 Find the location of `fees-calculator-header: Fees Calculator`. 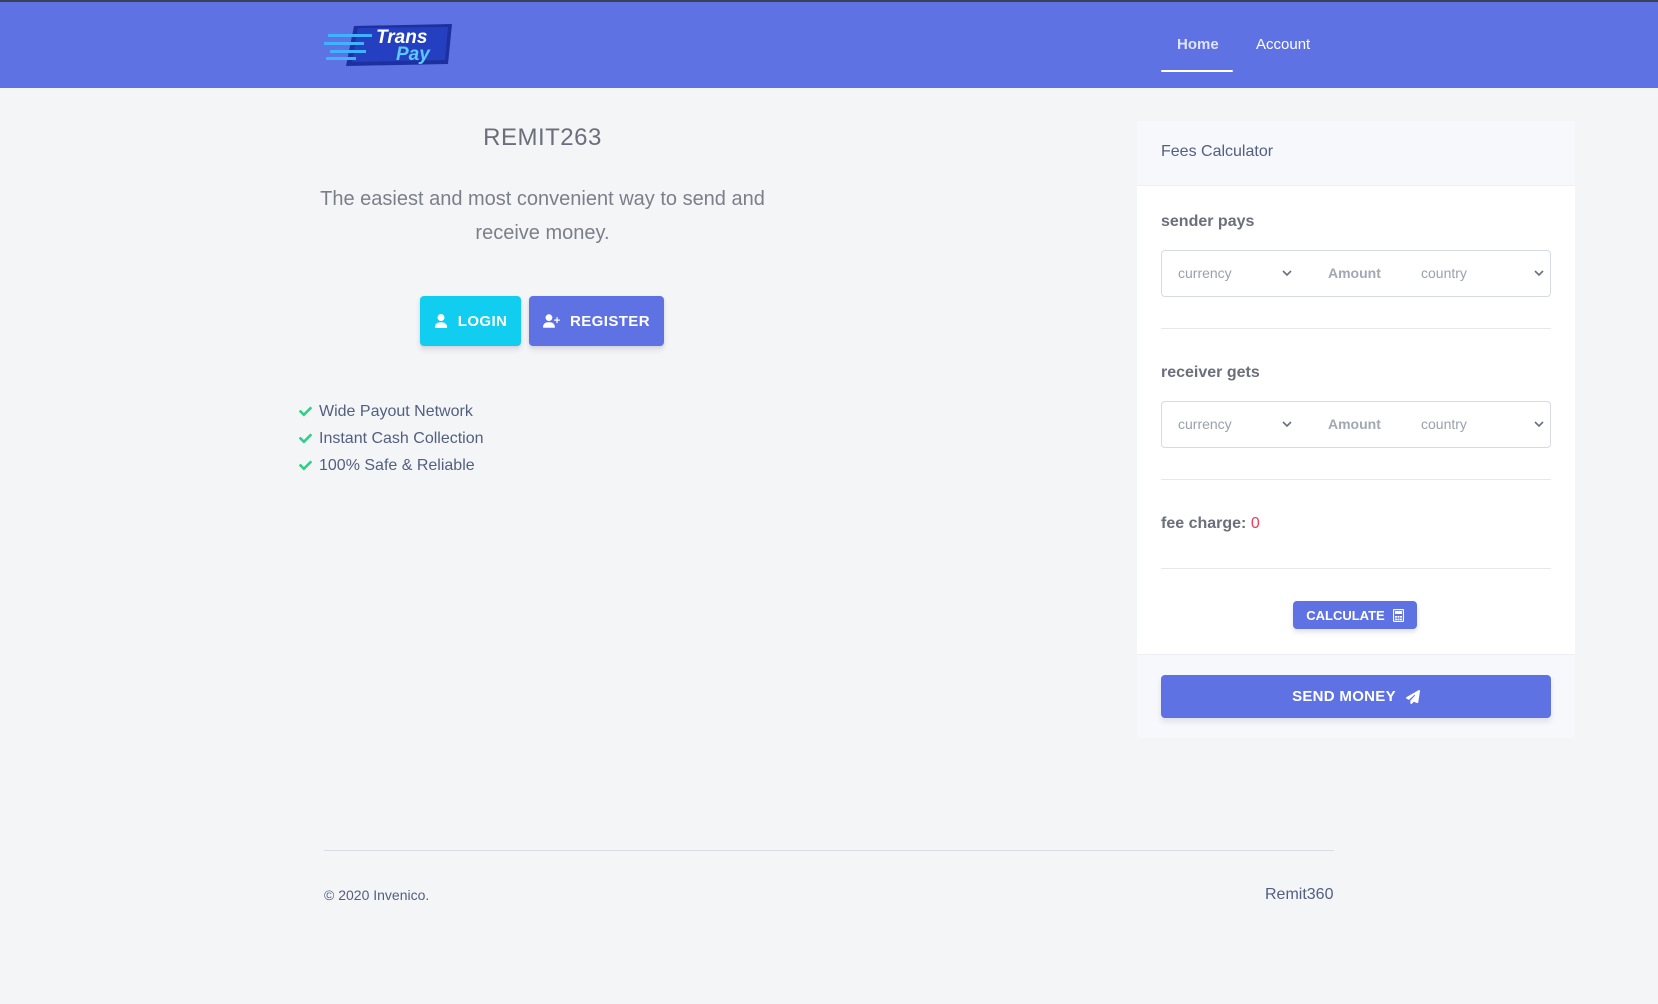

fees-calculator-header: Fees Calculator is located at coordinates (1356, 153).